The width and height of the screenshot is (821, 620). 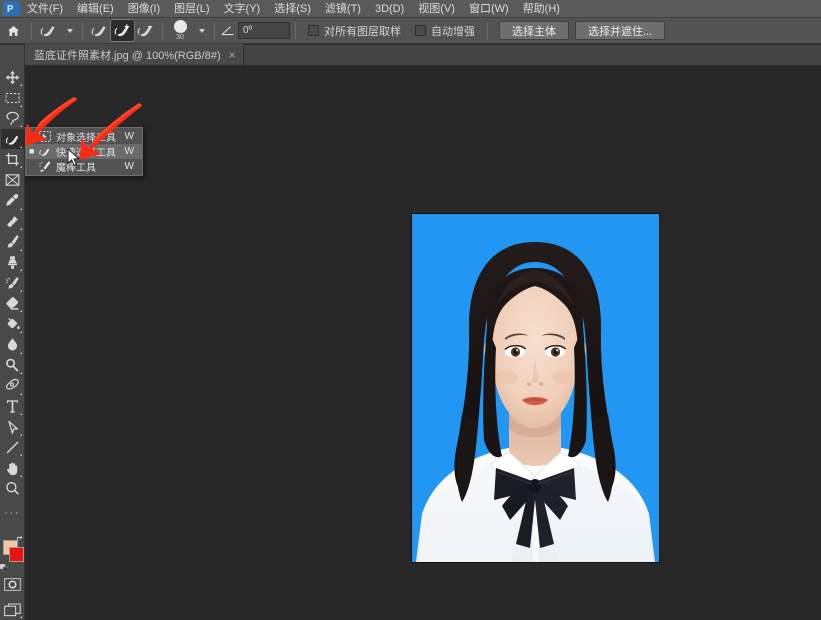 I want to click on close-icon: ×, so click(x=232, y=55).